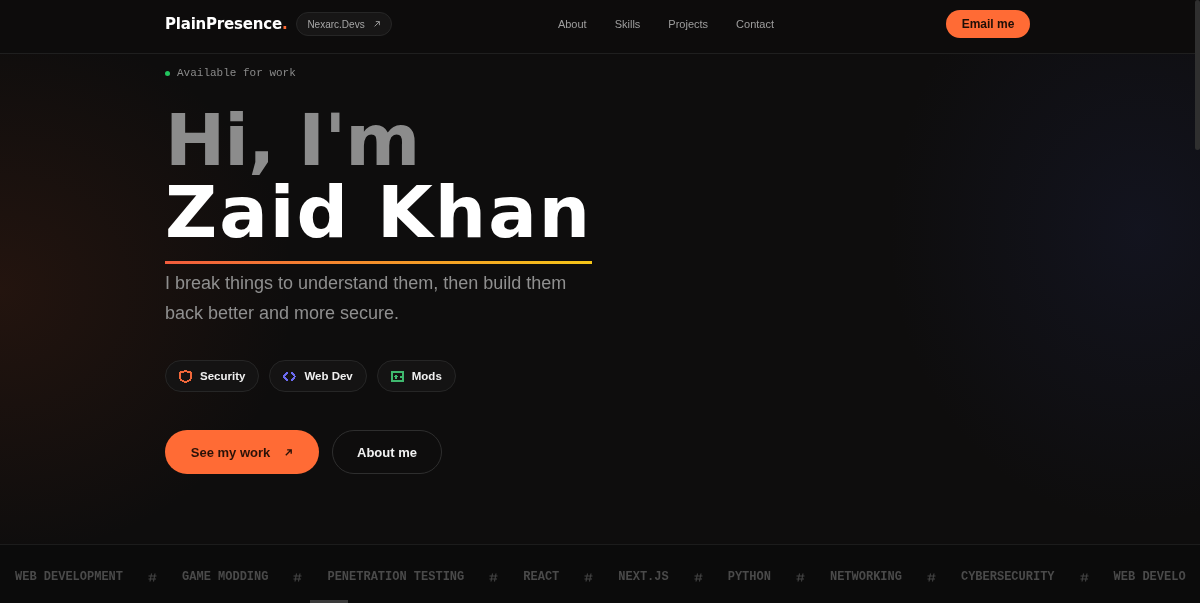  I want to click on marquee-item: GAME MODDING, so click(225, 577).